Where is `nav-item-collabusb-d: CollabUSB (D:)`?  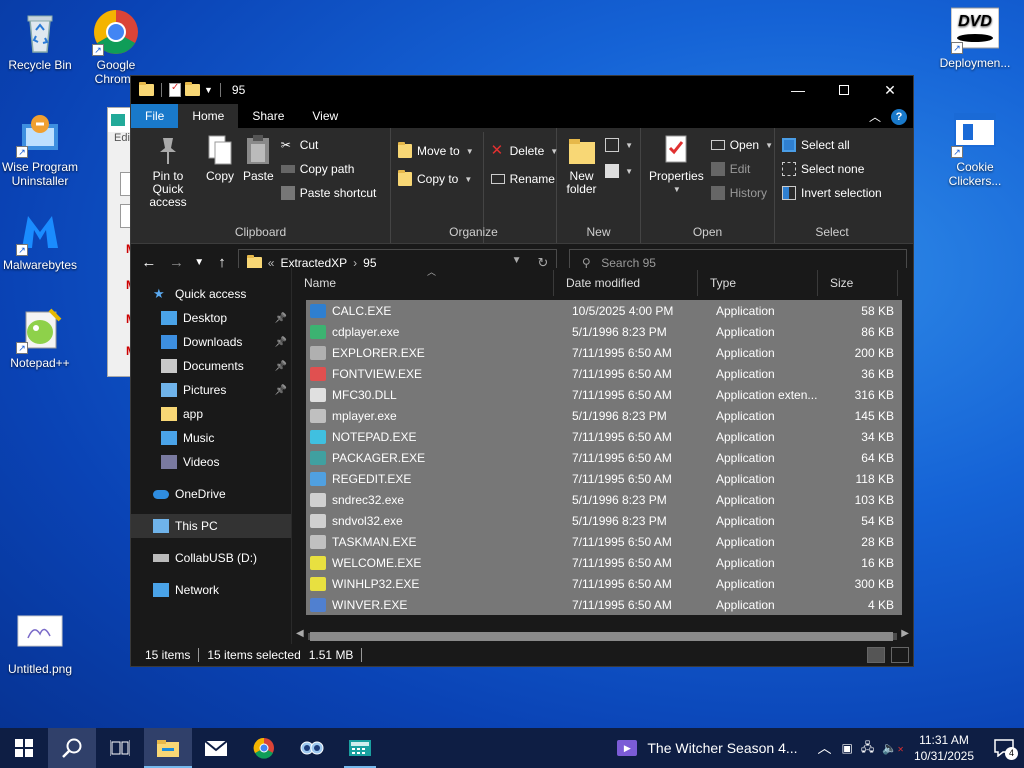
nav-item-collabusb-d: CollabUSB (D:) is located at coordinates (211, 558).